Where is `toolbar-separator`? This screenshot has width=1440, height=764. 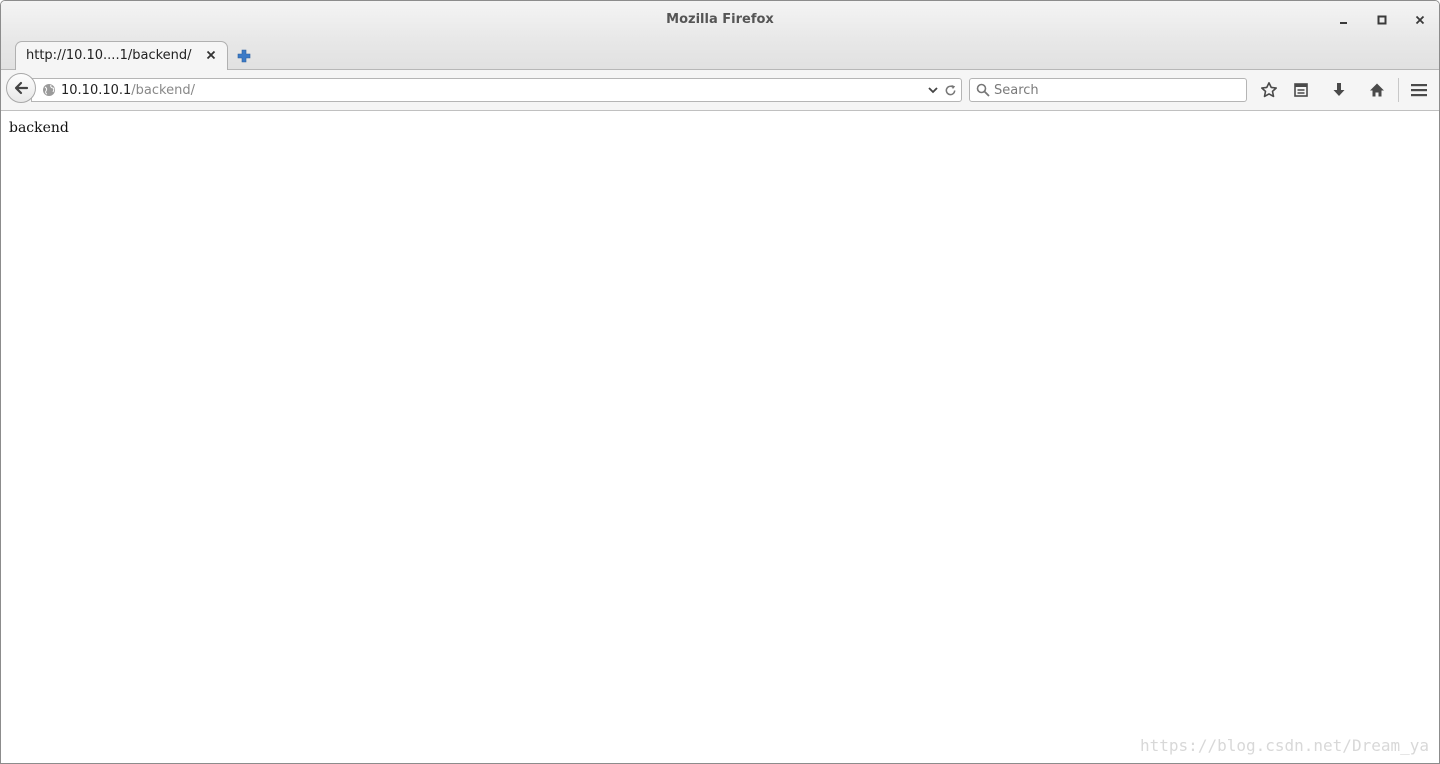
toolbar-separator is located at coordinates (1398, 90).